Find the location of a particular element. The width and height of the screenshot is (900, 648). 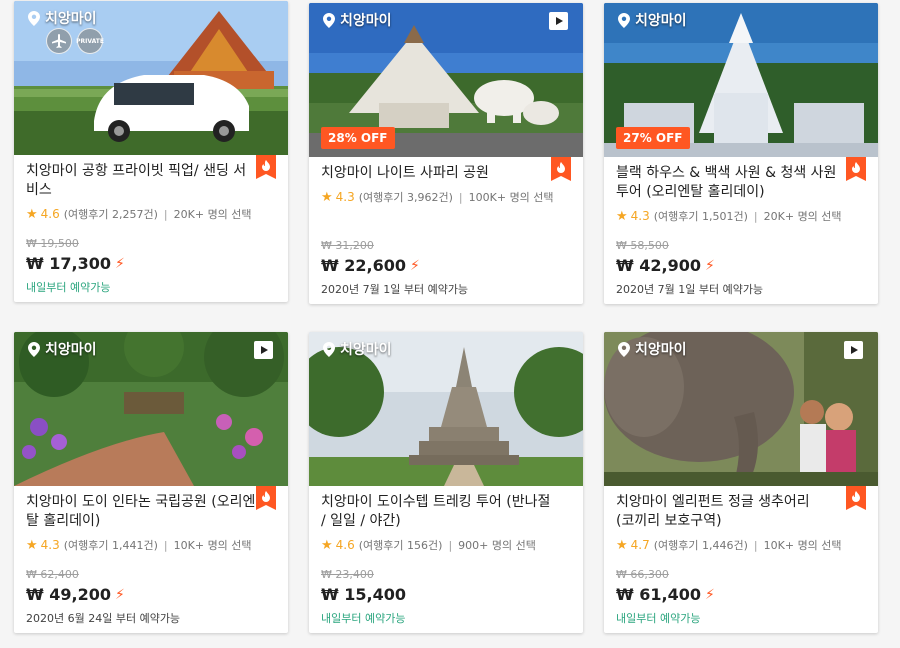

product-title: 블랙 하우스 & 백색 사원 & 청색 사원 투어 (오리엔탈 홀리데이) is located at coordinates (733, 183).